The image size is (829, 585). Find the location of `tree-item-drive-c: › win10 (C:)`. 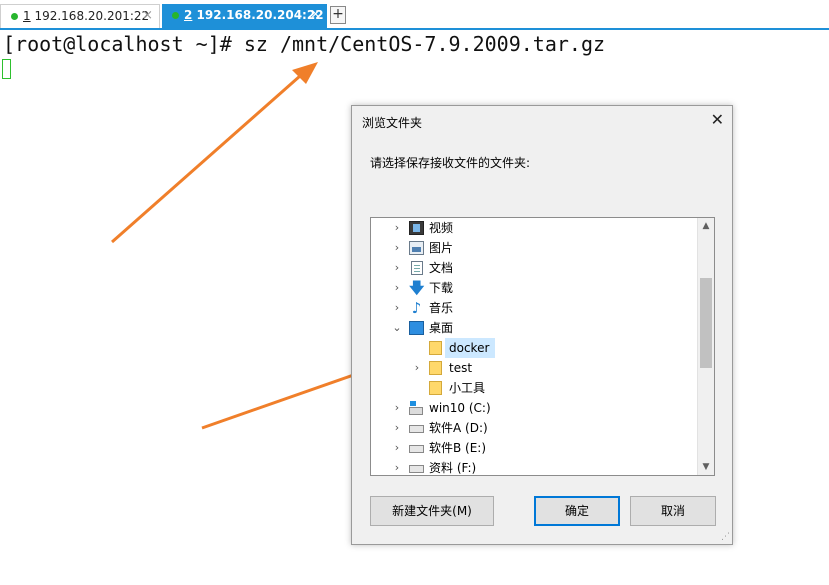

tree-item-drive-c: › win10 (C:) is located at coordinates (535, 408).